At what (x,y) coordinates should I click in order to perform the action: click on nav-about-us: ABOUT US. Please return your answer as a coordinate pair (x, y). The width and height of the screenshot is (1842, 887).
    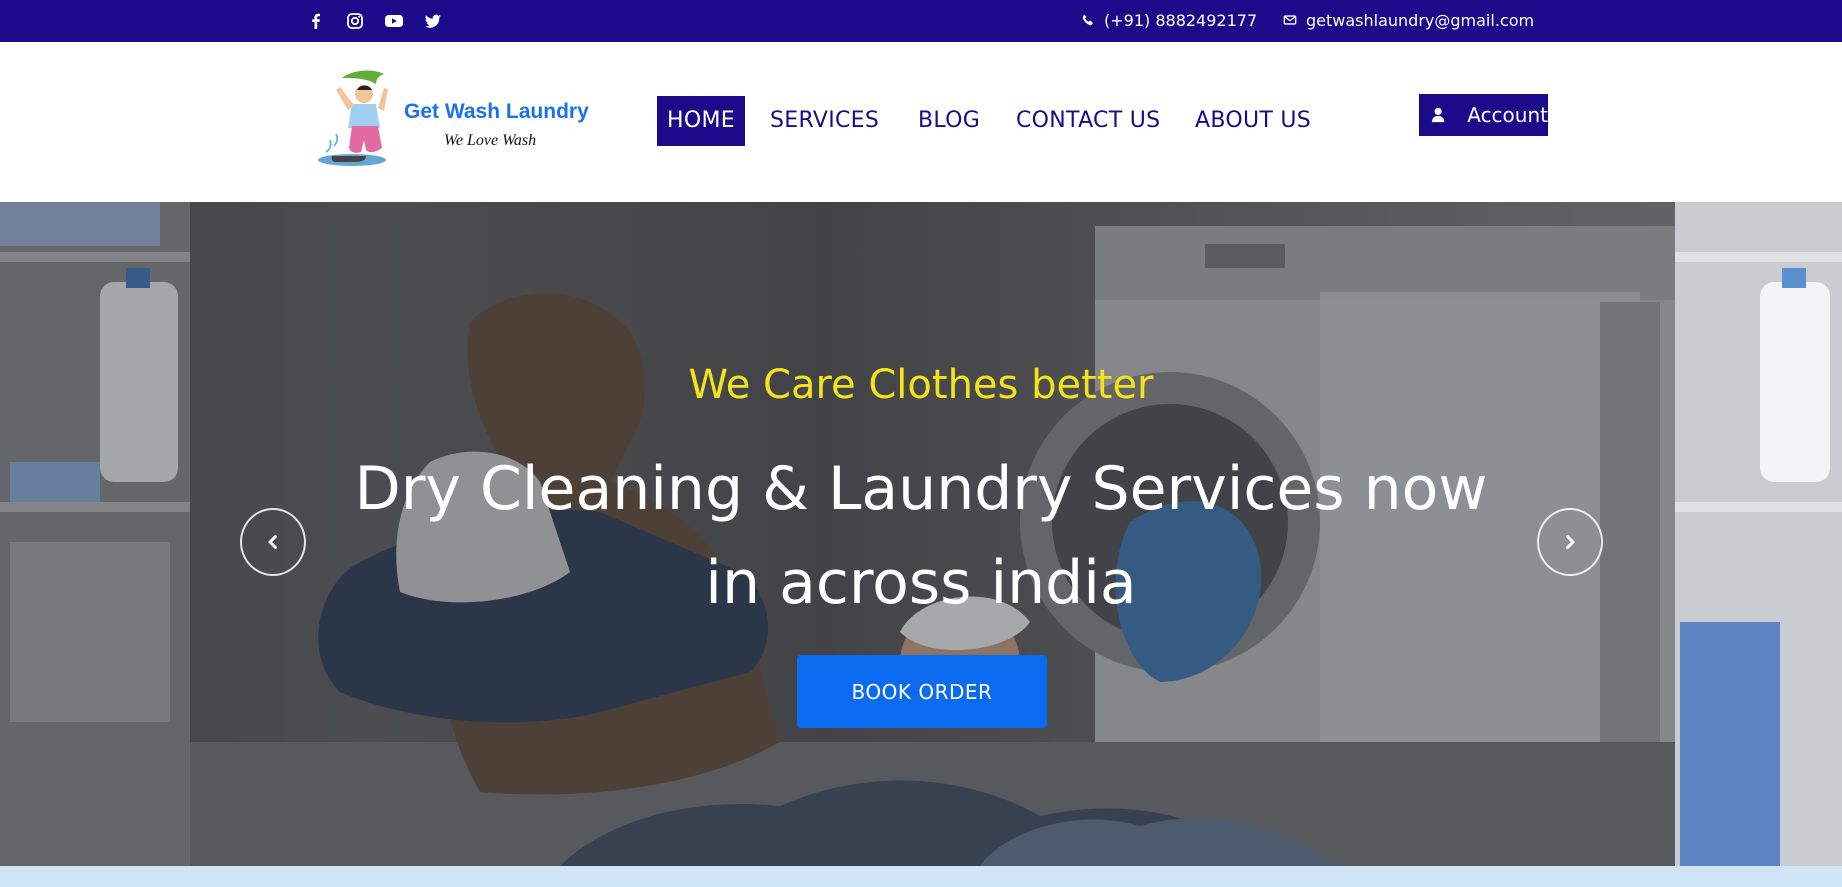
    Looking at the image, I should click on (1253, 121).